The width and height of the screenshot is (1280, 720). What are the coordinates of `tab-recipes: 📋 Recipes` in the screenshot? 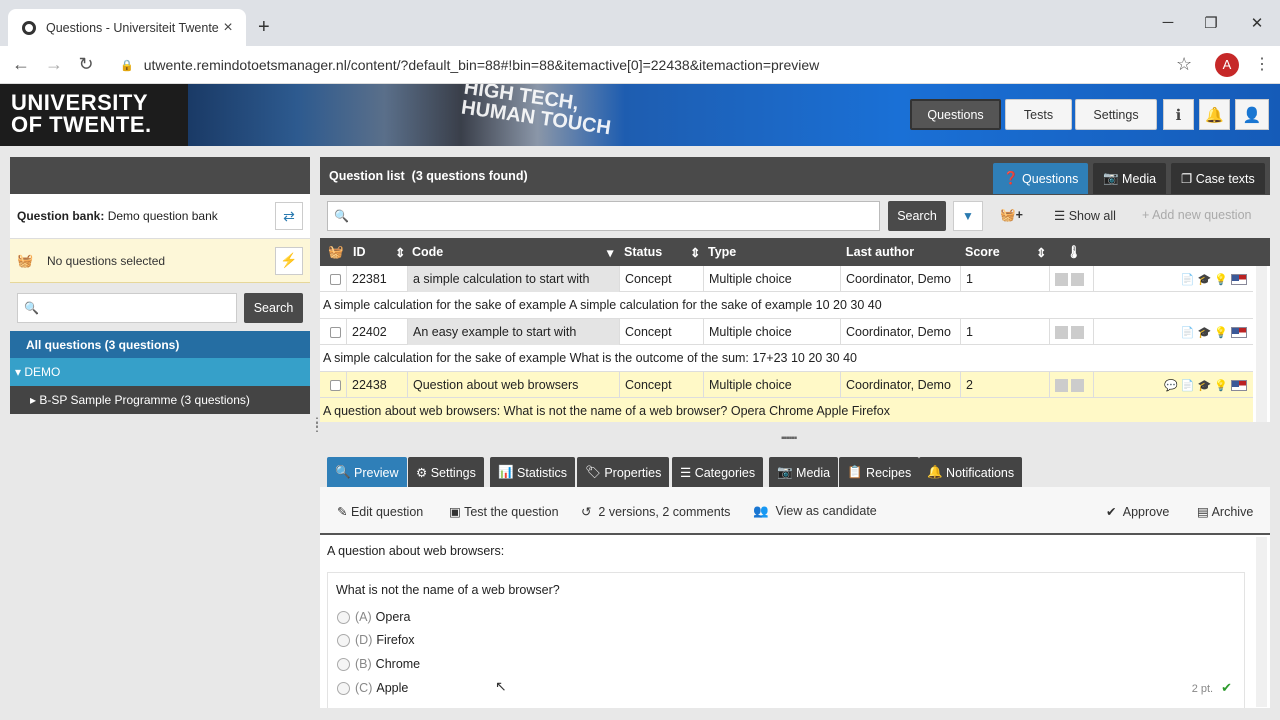 It's located at (879, 472).